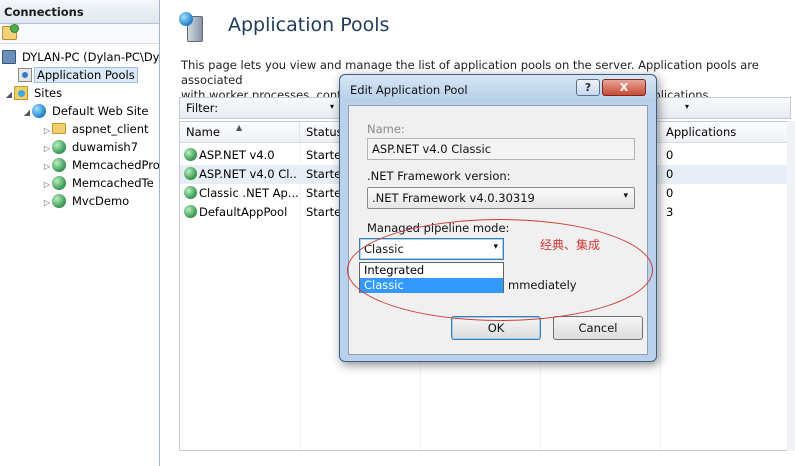 The image size is (795, 466). Describe the element at coordinates (570, 245) in the screenshot. I see `annotation-text: 经典、集成` at that location.